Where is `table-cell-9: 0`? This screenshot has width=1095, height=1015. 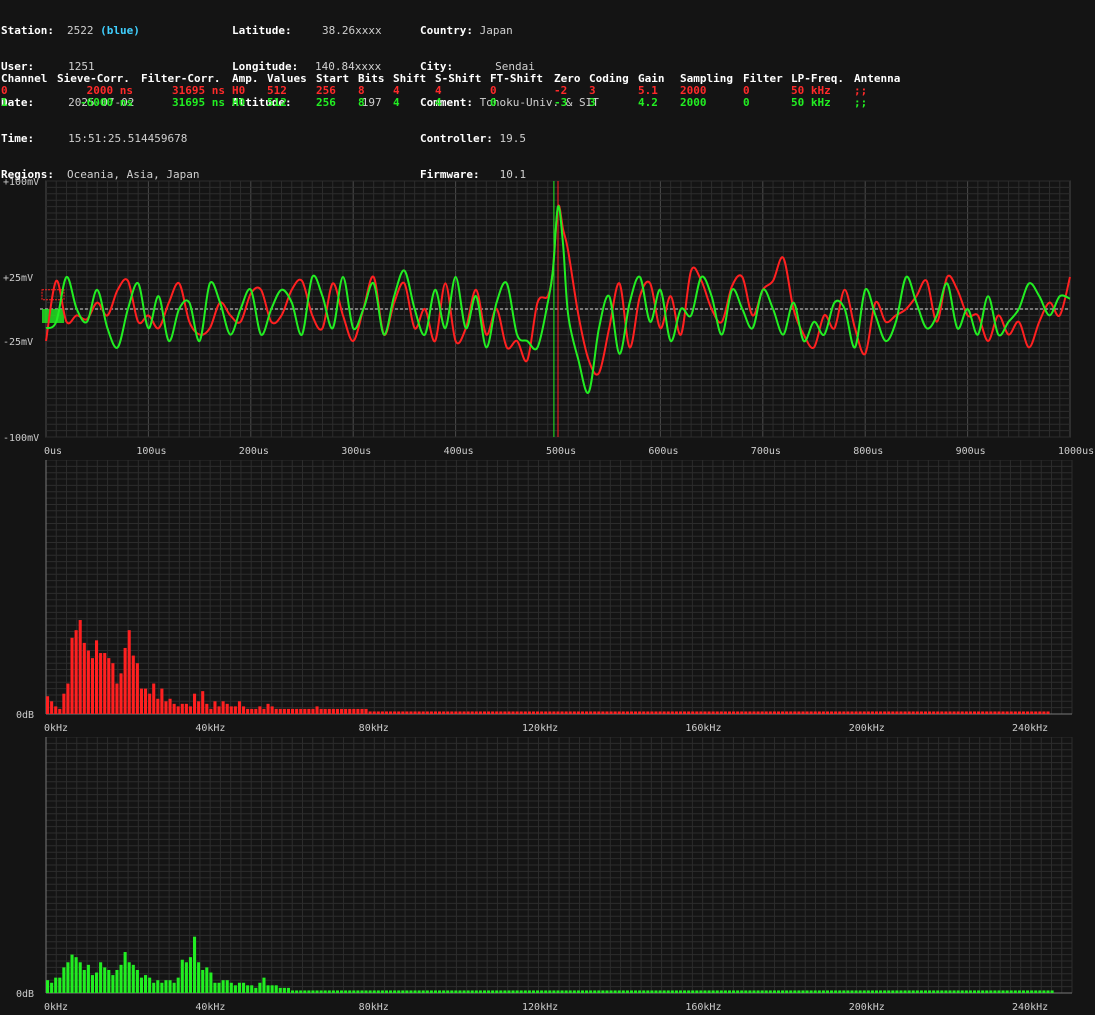
table-cell-9: 0 is located at coordinates (493, 102).